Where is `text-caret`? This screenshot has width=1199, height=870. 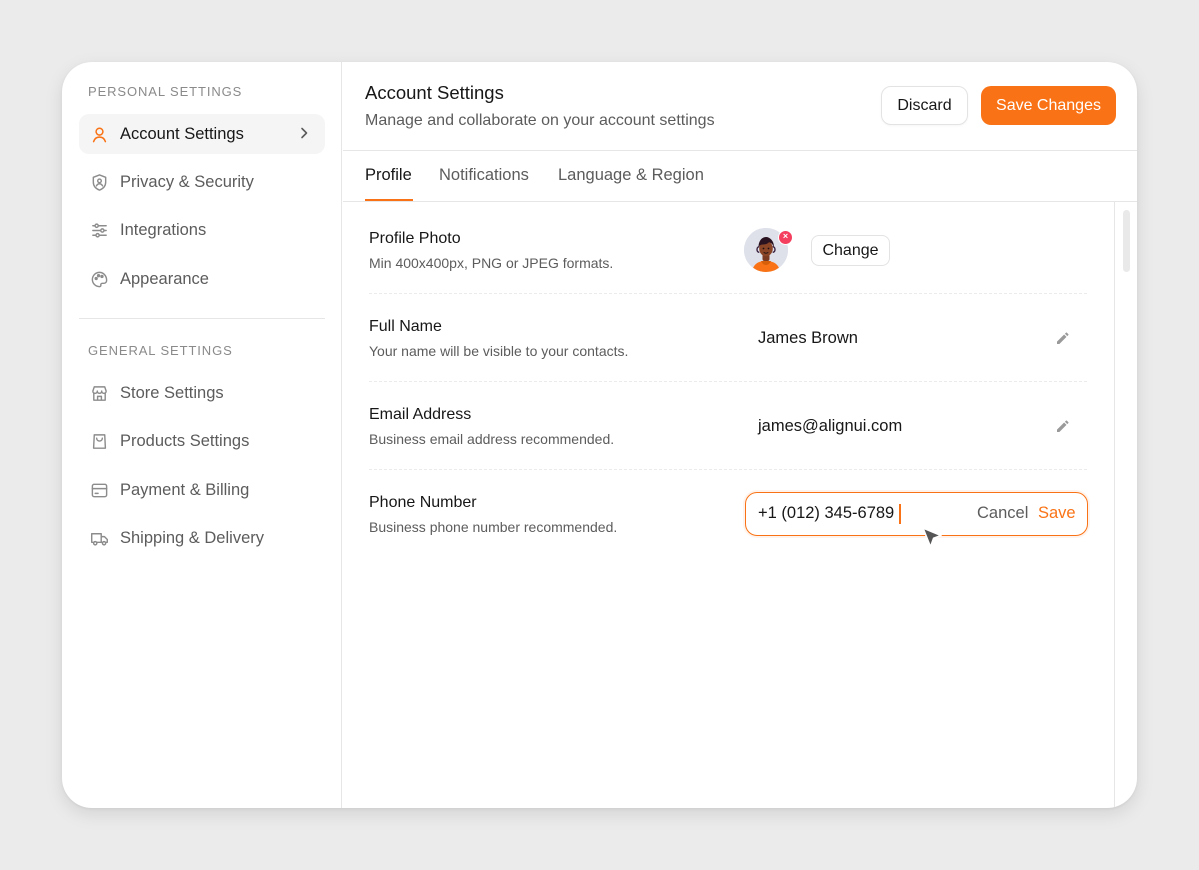
text-caret is located at coordinates (900, 514).